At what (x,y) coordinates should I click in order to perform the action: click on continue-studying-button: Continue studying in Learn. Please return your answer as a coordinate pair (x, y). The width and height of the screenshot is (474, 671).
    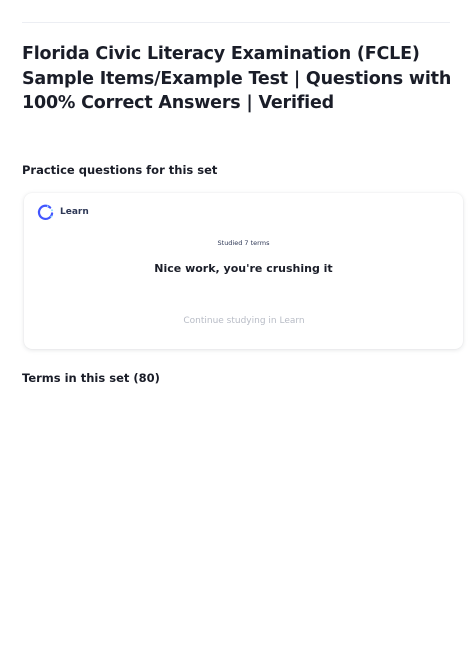
    Looking at the image, I should click on (244, 321).